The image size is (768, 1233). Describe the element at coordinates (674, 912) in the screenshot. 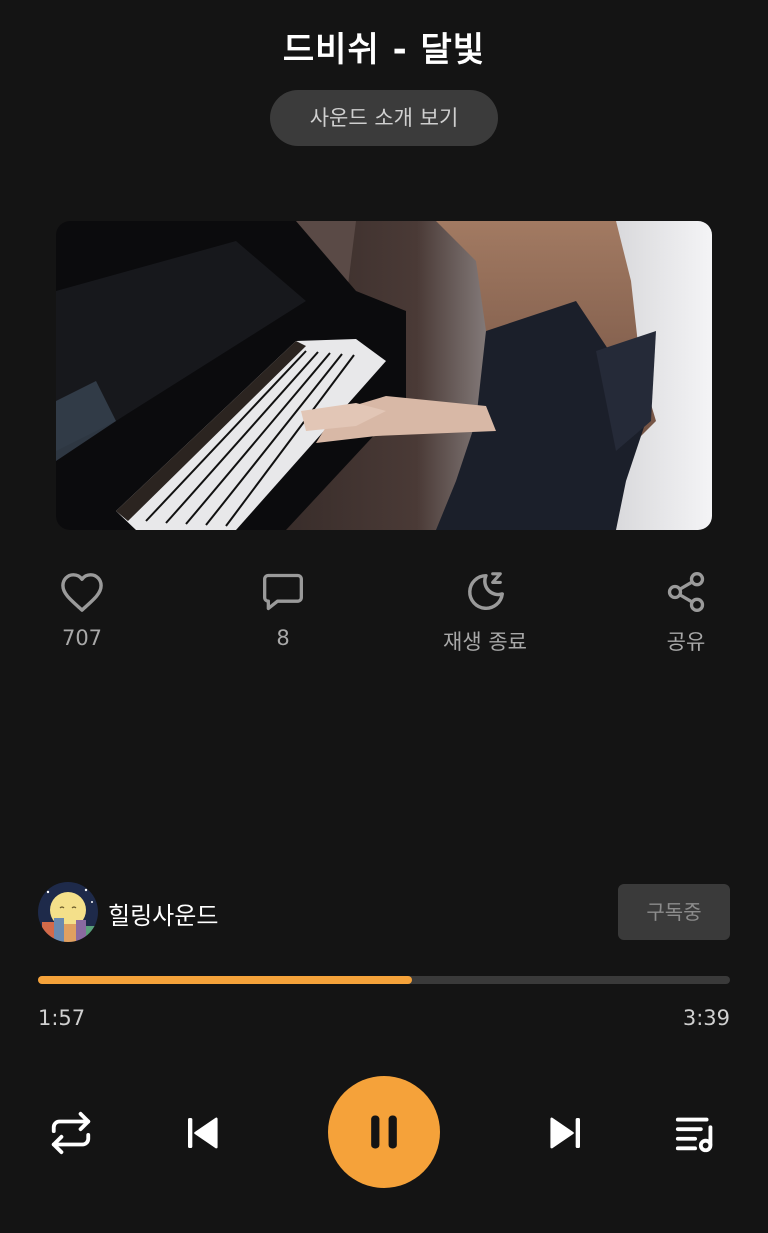

I see `subscribe-button: 구독중` at that location.